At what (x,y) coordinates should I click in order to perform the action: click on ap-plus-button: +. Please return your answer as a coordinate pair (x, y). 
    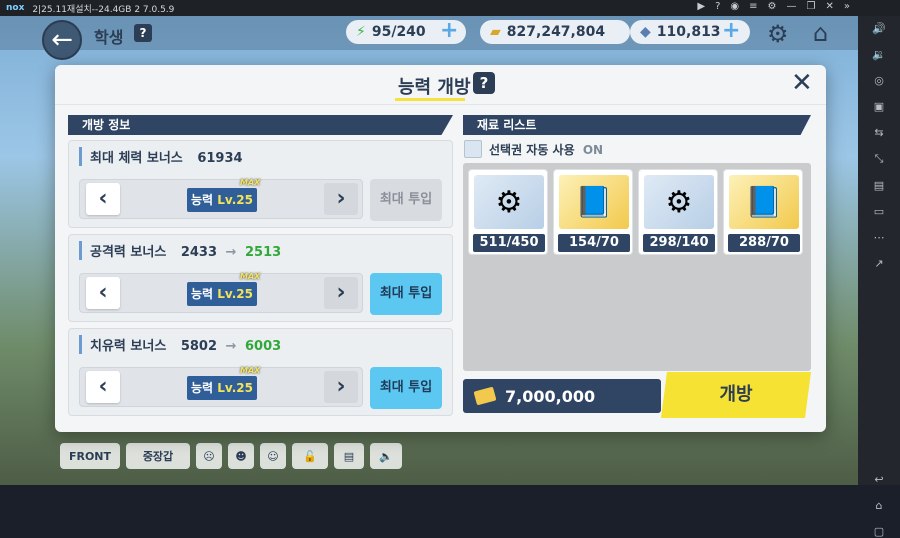
    Looking at the image, I should click on (449, 30).